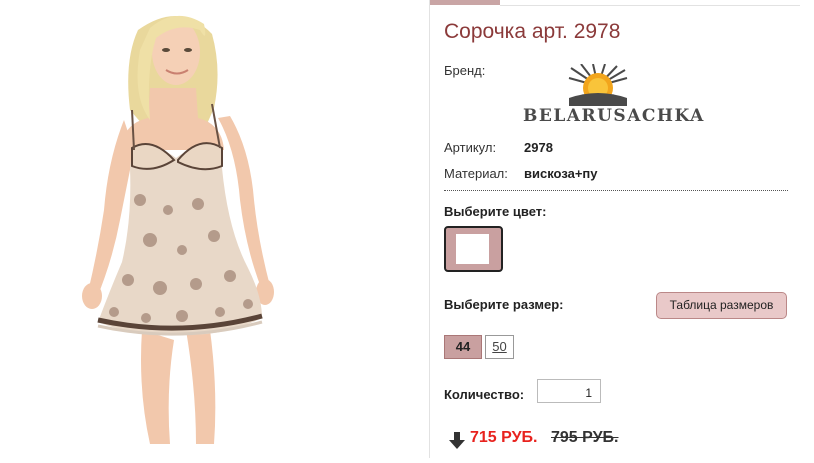 The height and width of the screenshot is (463, 814). I want to click on material-label: Материал:, so click(476, 173).